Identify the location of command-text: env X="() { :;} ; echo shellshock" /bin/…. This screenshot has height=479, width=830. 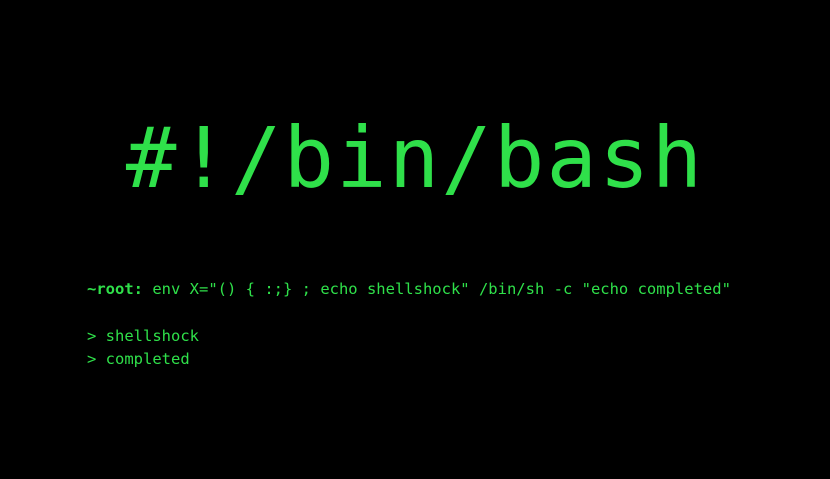
(441, 289).